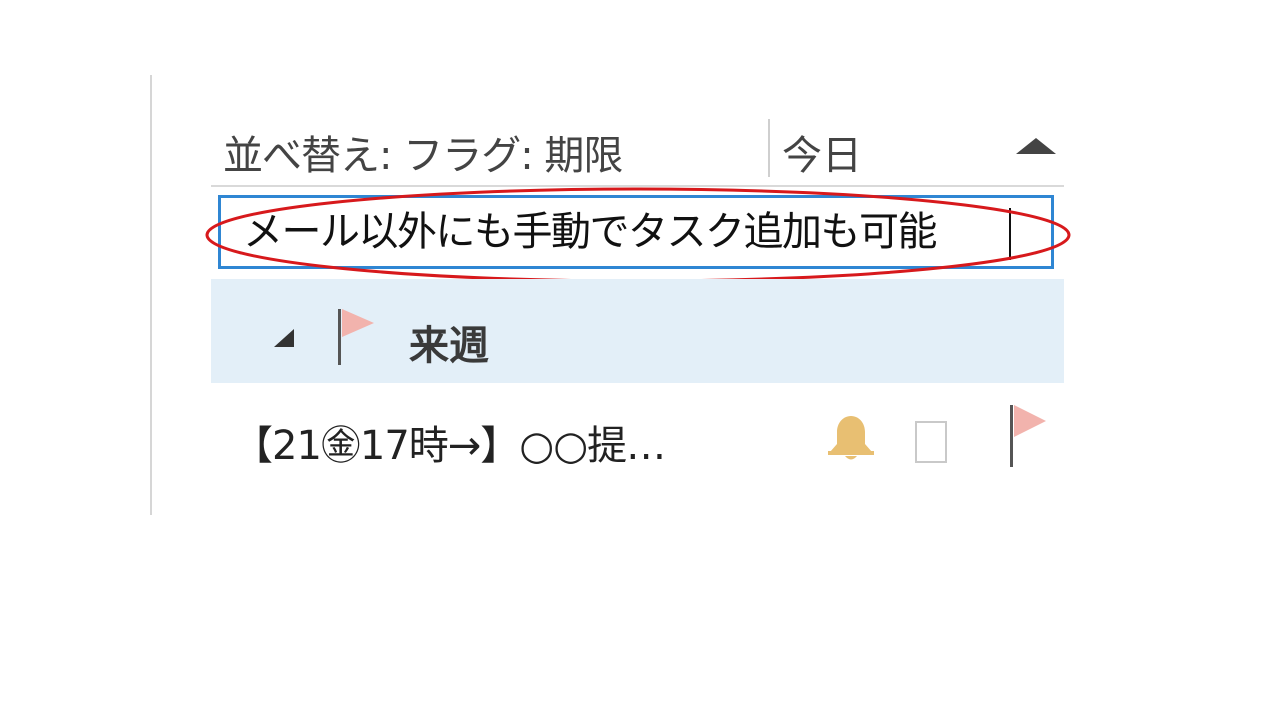 This screenshot has height=720, width=1280. I want to click on new-task-input, so click(628, 232).